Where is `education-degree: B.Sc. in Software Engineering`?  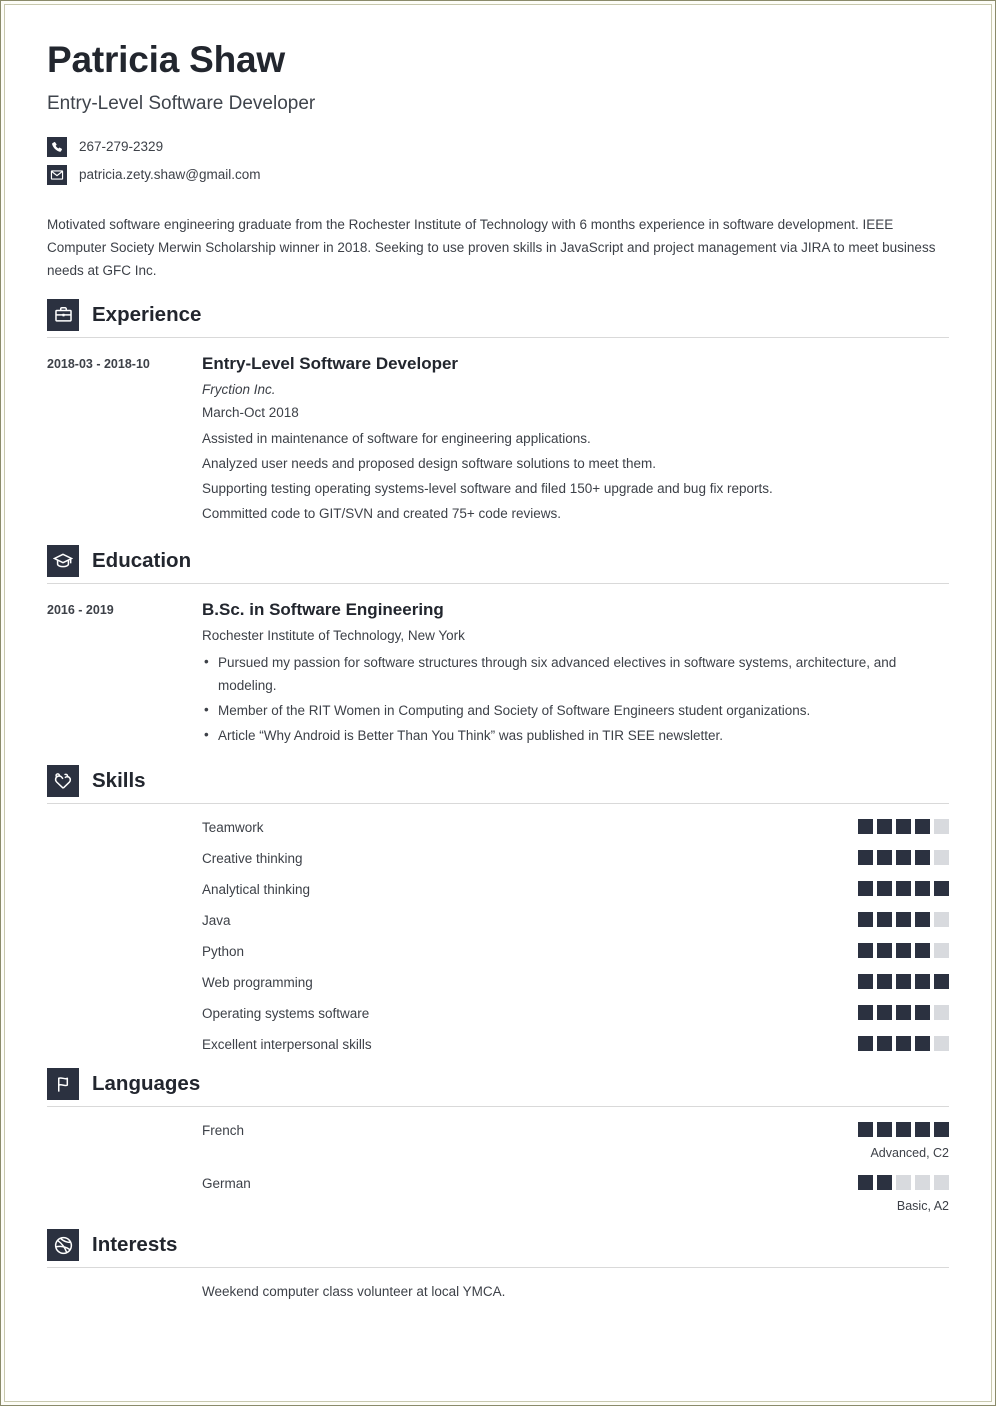
education-degree: B.Sc. in Software Engineering is located at coordinates (323, 609).